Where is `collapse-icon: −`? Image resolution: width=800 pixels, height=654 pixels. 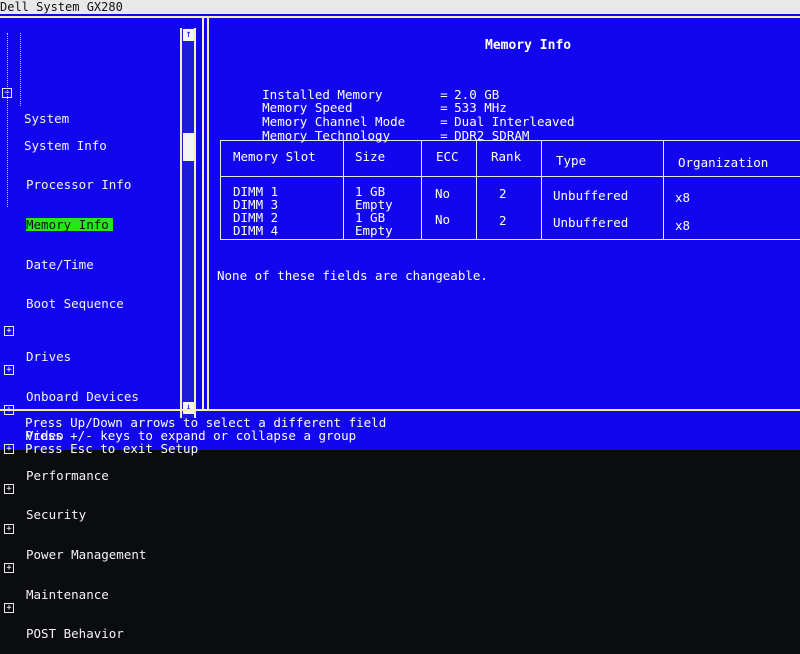
collapse-icon: − is located at coordinates (7, 93).